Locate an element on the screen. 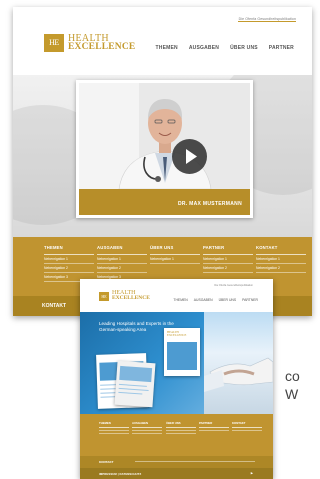  footer-column: PARTNER is located at coordinates (214, 426).